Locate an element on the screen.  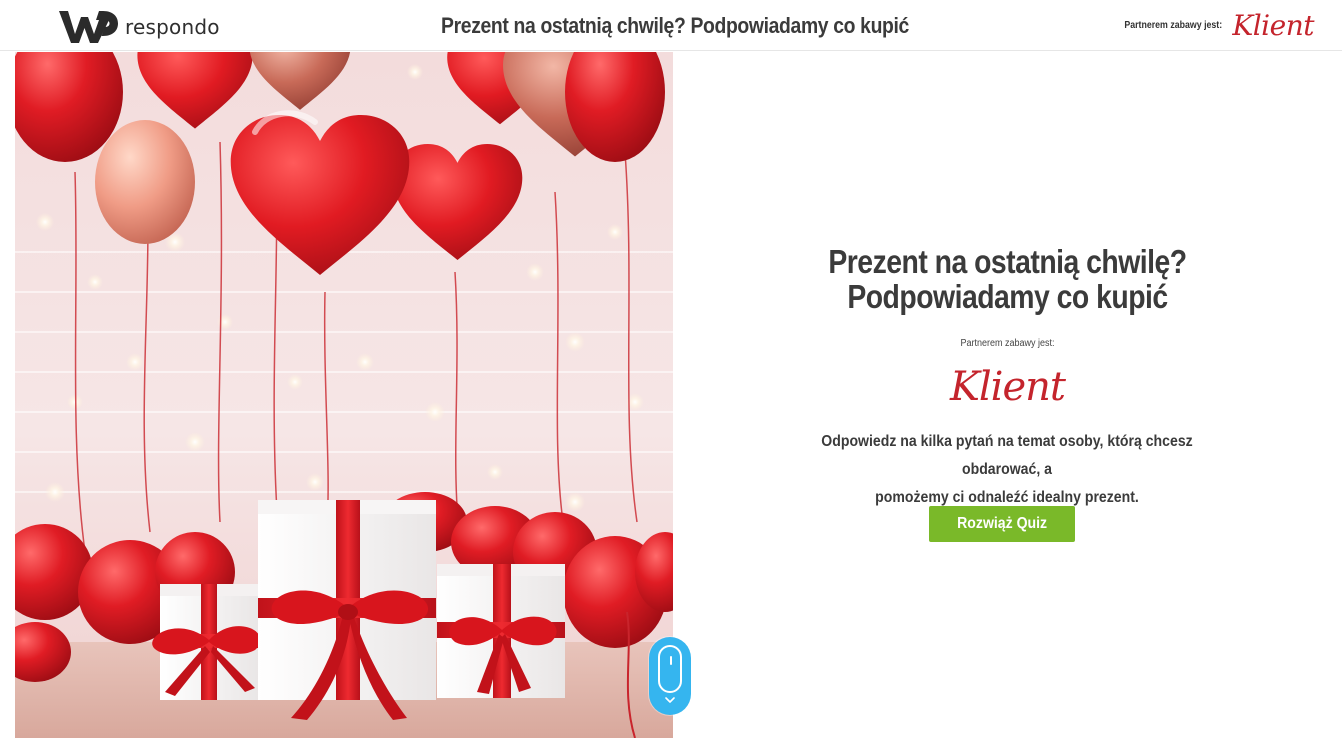
wp-logo-icon is located at coordinates (88, 27).